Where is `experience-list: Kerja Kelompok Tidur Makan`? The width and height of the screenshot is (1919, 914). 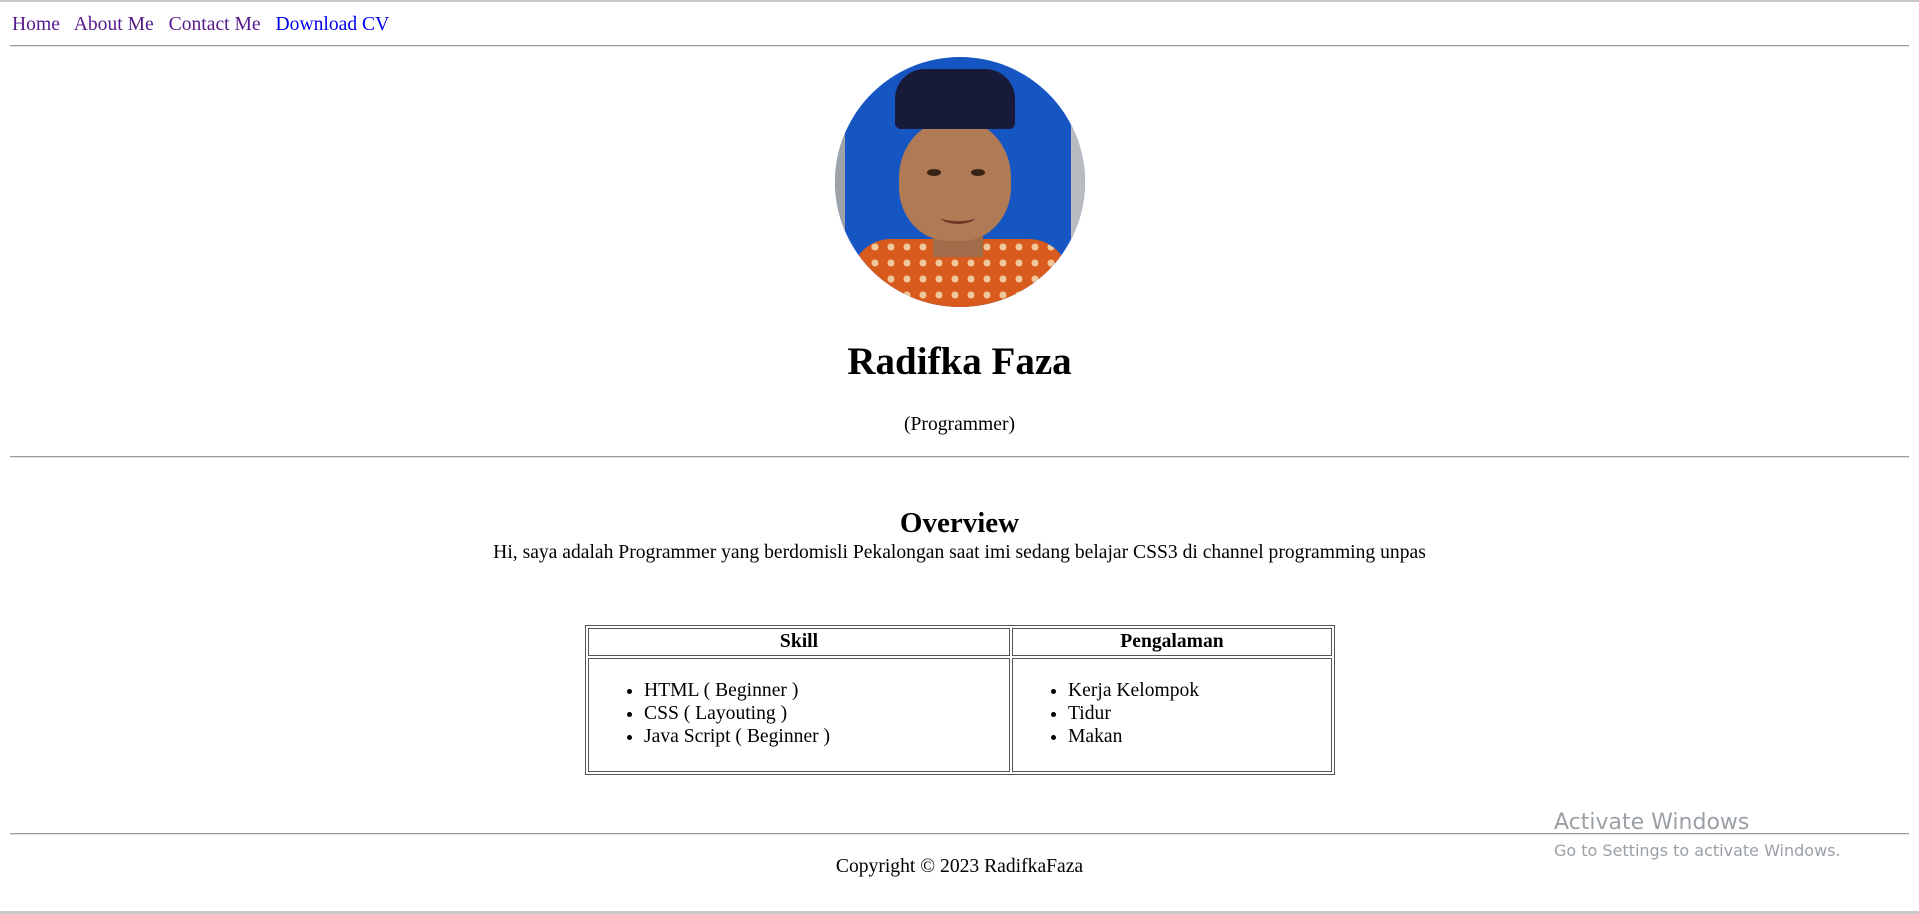
experience-list: Kerja Kelompok Tidur Makan is located at coordinates (1172, 713).